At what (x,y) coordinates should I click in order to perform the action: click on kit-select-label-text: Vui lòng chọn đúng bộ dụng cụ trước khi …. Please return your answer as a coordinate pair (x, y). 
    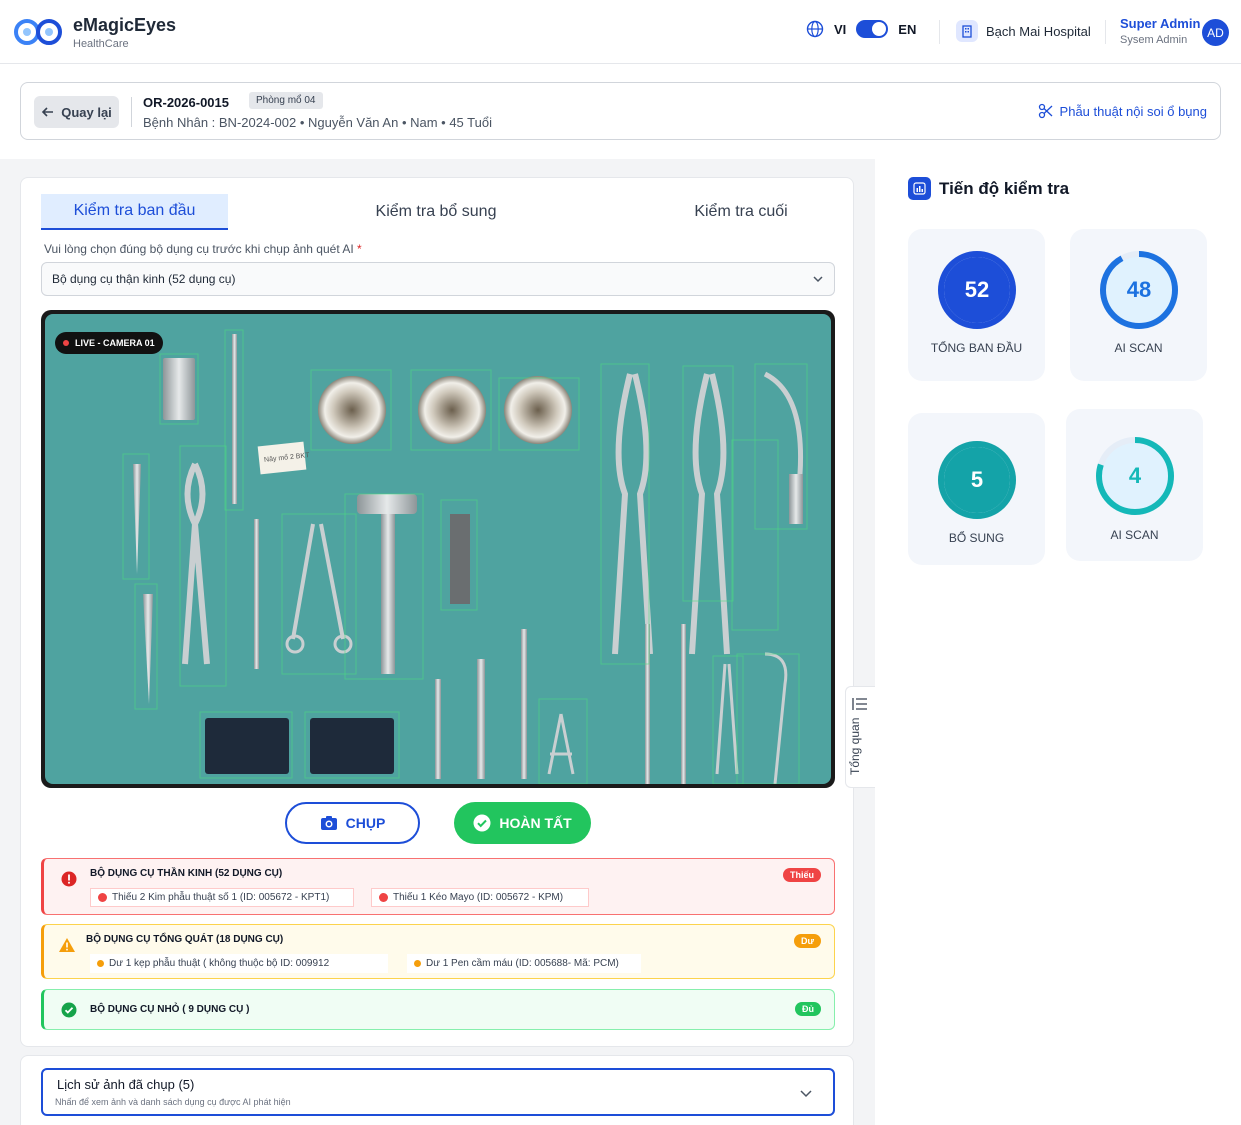
    Looking at the image, I should click on (199, 249).